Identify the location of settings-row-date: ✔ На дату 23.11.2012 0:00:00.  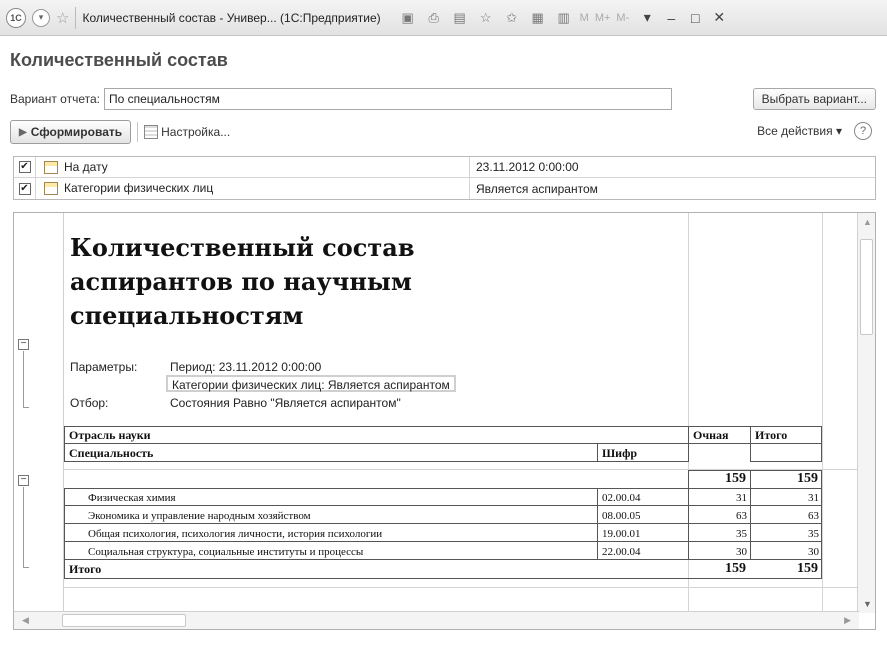
(444, 167).